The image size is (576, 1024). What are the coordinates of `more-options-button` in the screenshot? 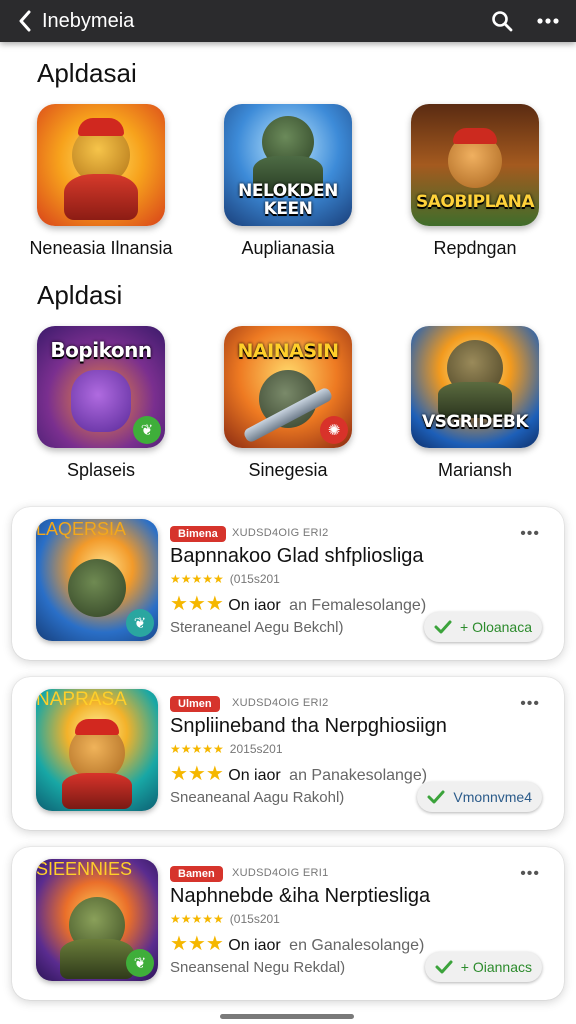 It's located at (548, 21).